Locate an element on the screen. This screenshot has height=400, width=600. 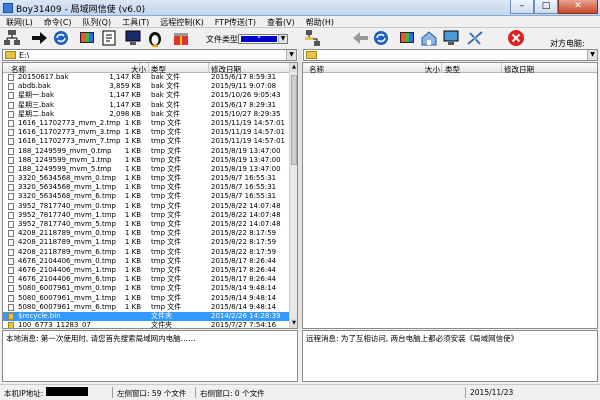
table-row: $recycle.bin 文件夹 2014/2/26 14:28:39 is located at coordinates (148, 316).